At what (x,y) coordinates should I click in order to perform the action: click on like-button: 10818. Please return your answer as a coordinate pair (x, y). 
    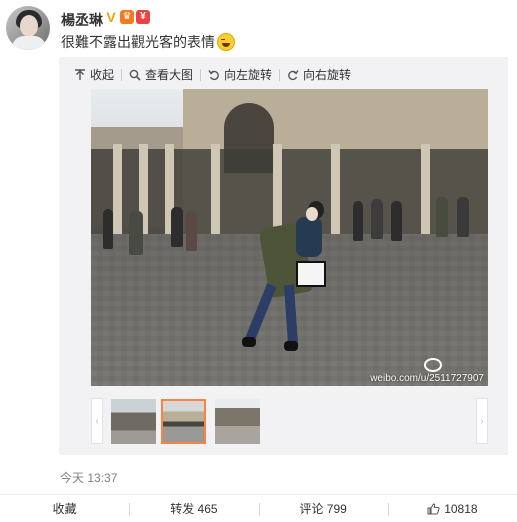
    Looking at the image, I should click on (452, 508).